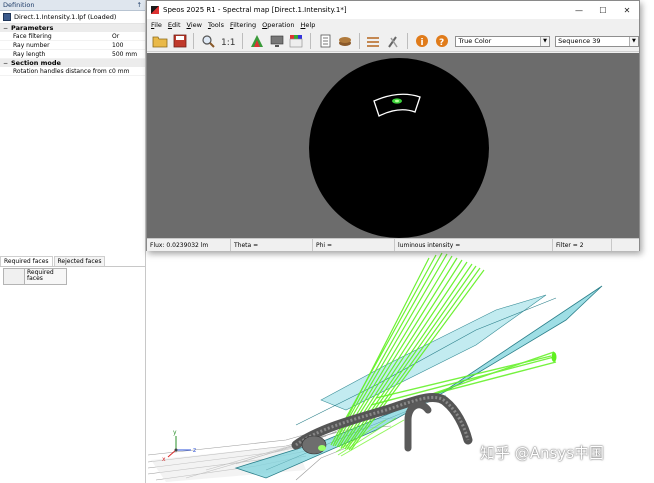 Image resolution: width=654 pixels, height=483 pixels. I want to click on faces-tabs: Required faces Rejected faces, so click(72, 261).